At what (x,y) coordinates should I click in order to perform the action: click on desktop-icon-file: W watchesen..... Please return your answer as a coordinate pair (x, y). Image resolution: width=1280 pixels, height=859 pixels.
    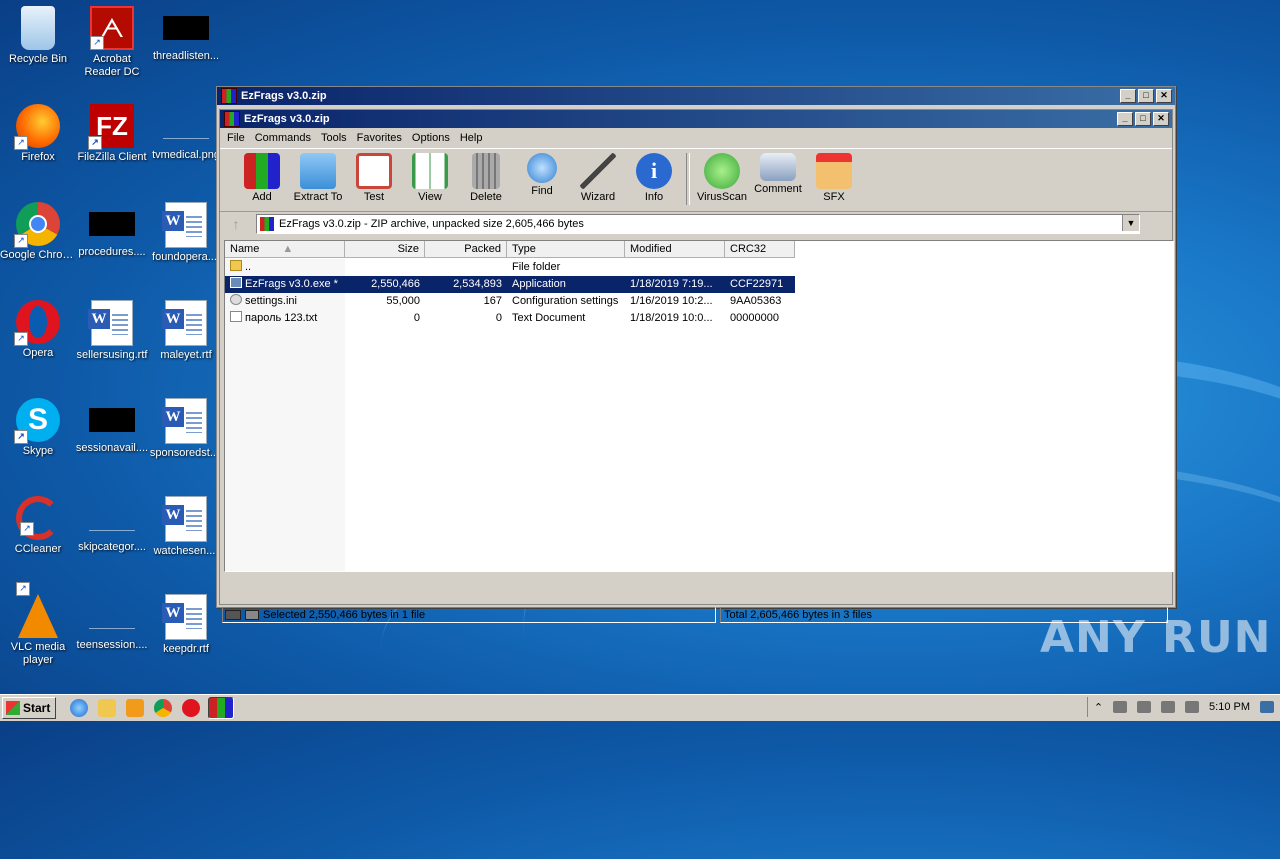
    Looking at the image, I should click on (186, 527).